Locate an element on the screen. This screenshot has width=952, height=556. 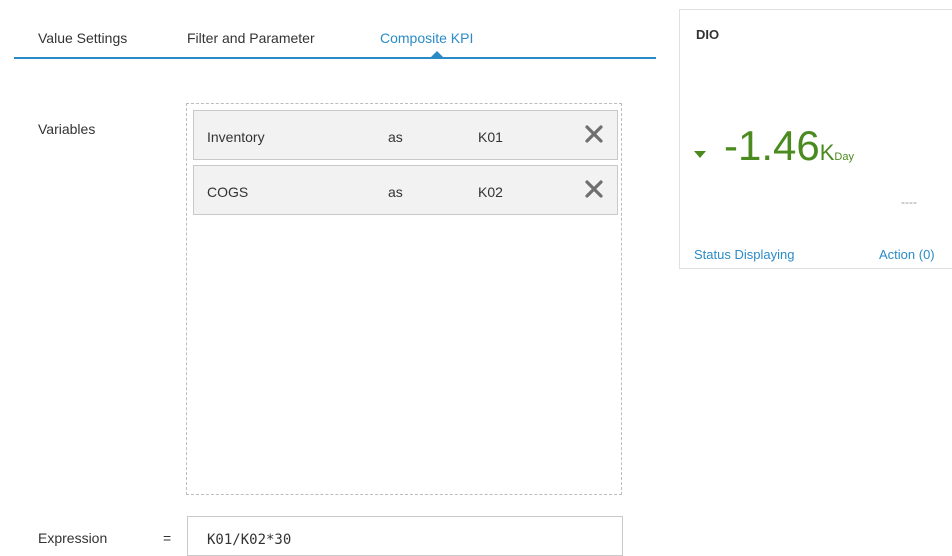
variable-name: COGS is located at coordinates (228, 192).